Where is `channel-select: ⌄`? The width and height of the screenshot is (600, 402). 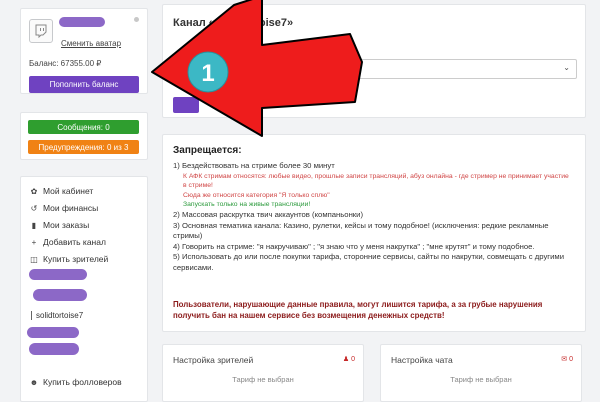 channel-select: ⌄ is located at coordinates (375, 69).